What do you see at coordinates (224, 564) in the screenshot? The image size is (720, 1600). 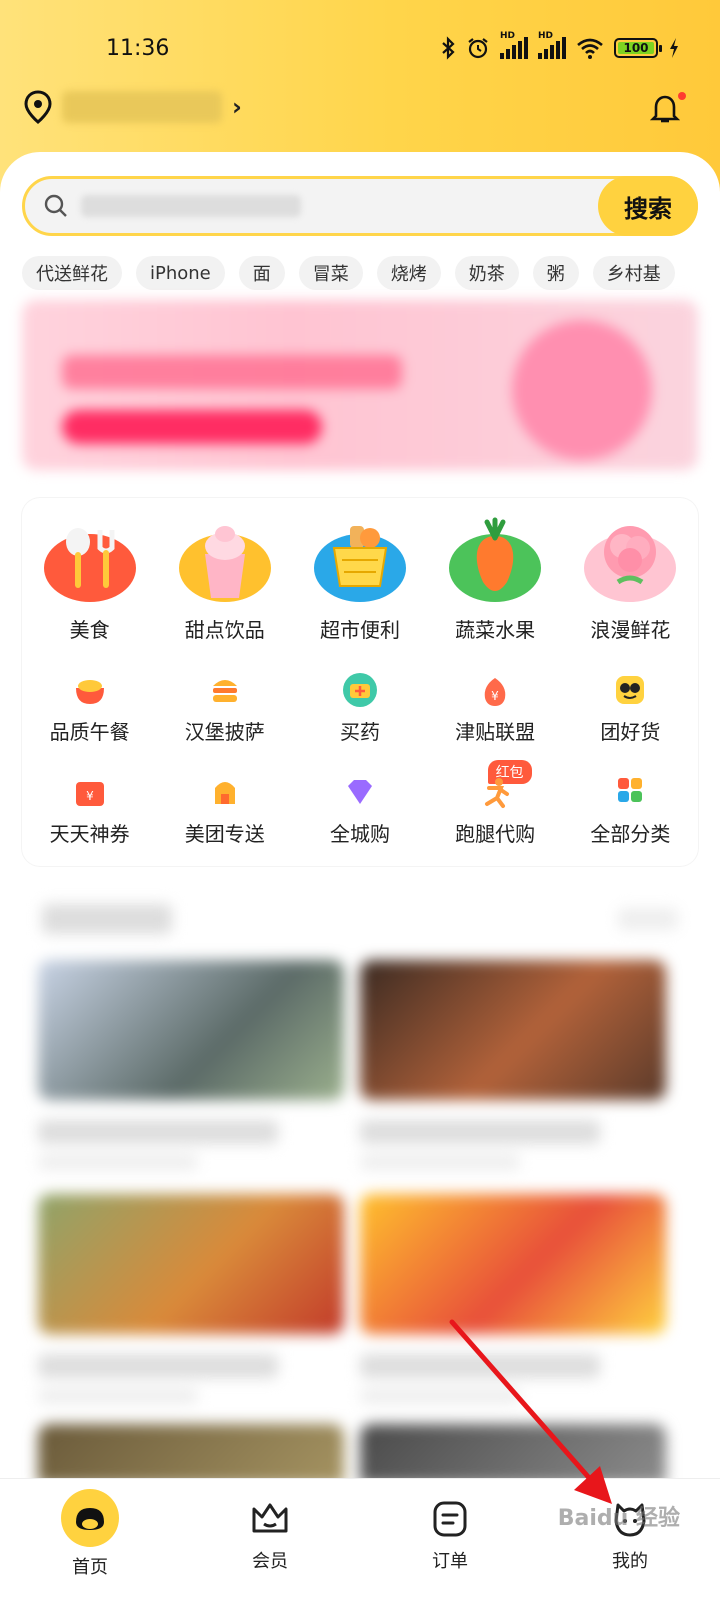 I see `dessert-icon` at bounding box center [224, 564].